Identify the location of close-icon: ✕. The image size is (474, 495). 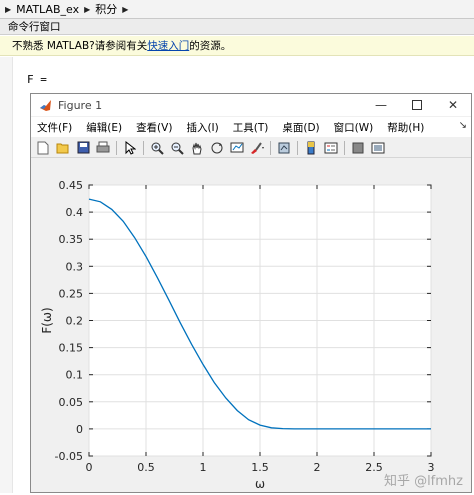
(453, 105).